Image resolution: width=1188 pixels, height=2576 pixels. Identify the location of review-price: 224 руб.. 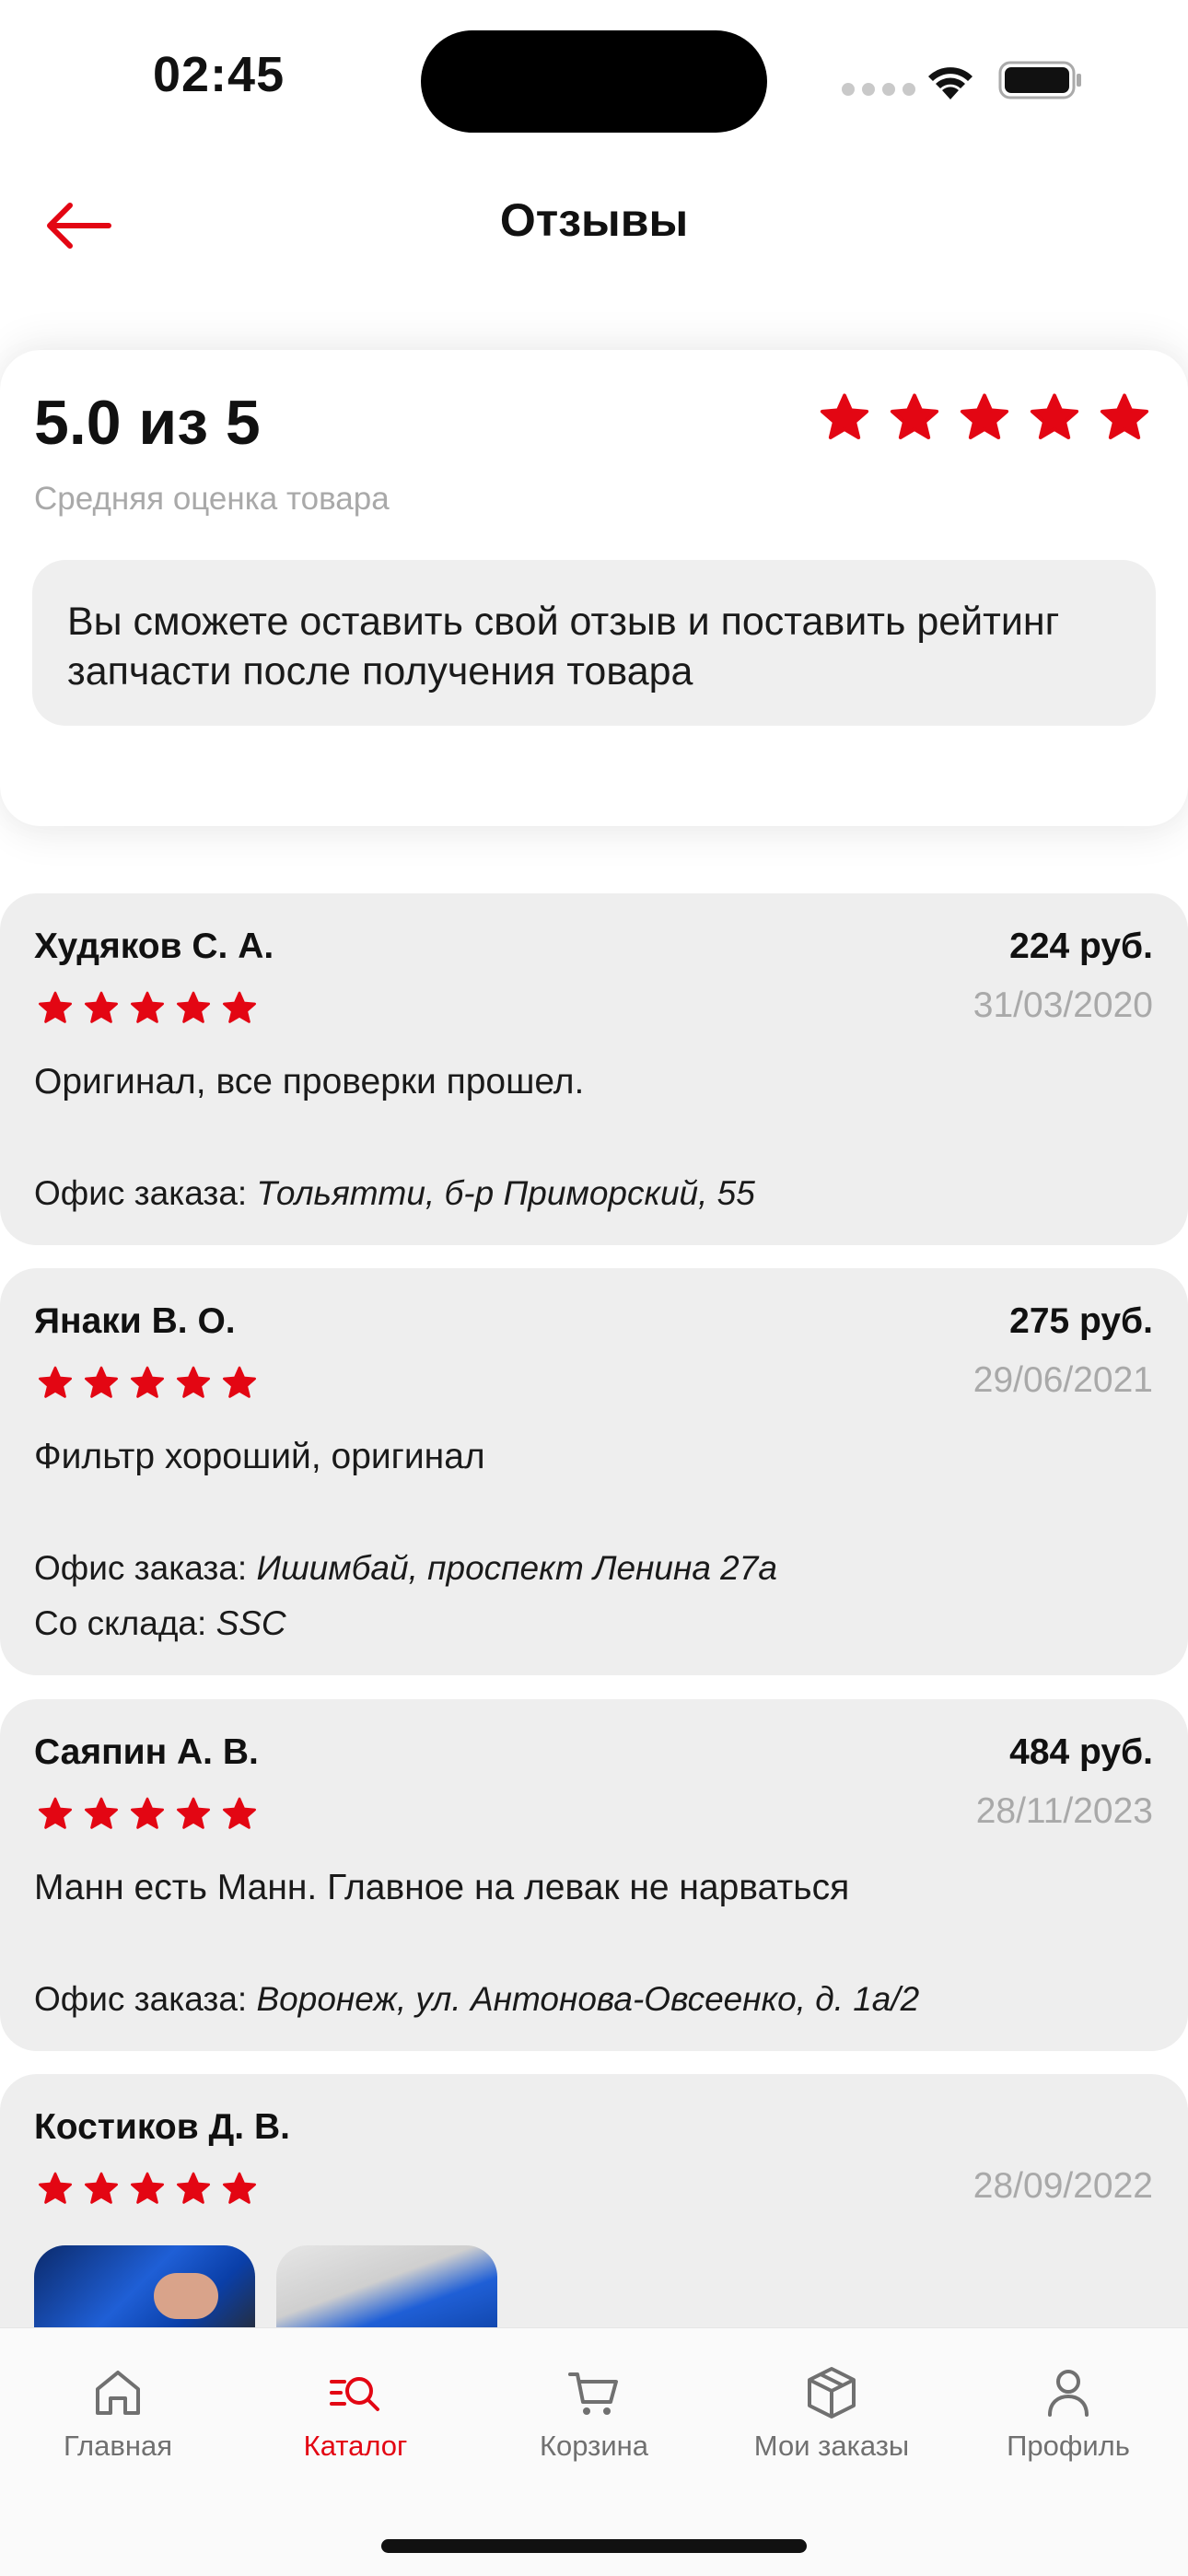
(1081, 947).